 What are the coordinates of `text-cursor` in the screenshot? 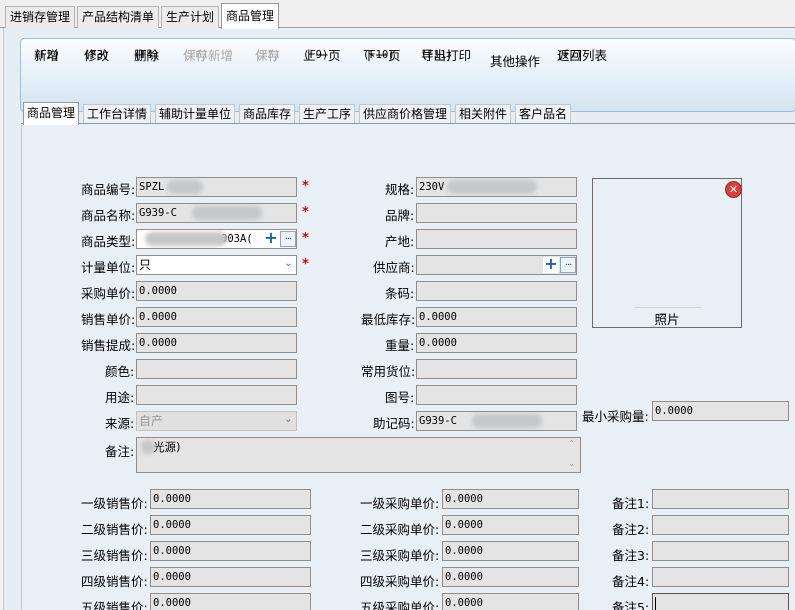 It's located at (655, 603).